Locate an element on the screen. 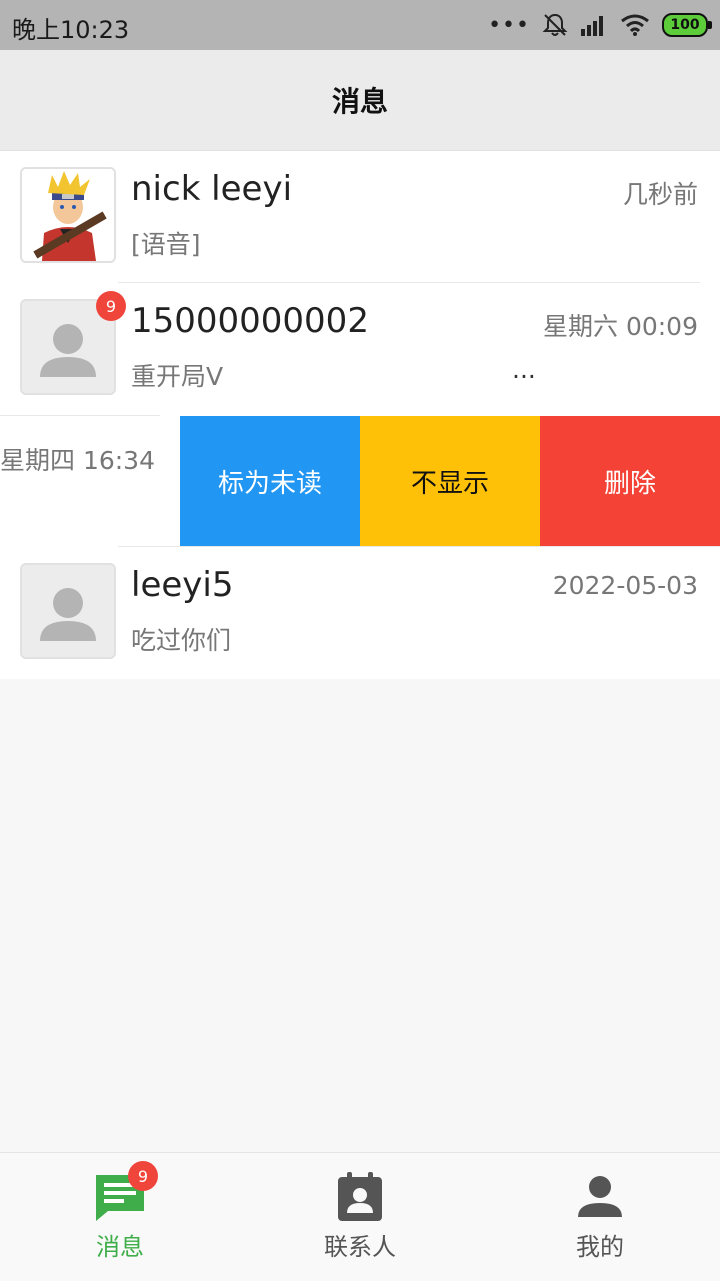 The width and height of the screenshot is (720, 1281). tab-me: 我的 is located at coordinates (600, 1217).